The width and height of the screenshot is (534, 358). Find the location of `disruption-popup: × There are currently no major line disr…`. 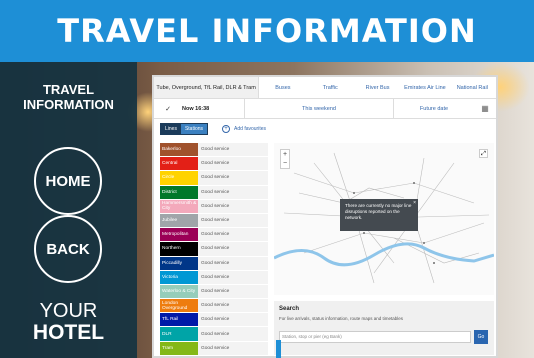

disruption-popup: × There are currently no major line disr… is located at coordinates (379, 215).